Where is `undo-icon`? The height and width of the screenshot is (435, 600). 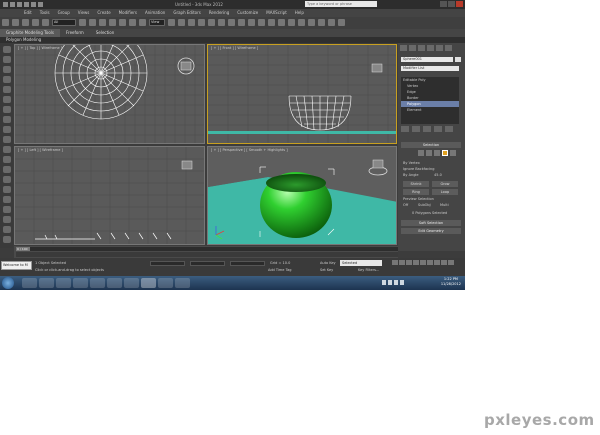
undo-icon is located at coordinates (5, 22).